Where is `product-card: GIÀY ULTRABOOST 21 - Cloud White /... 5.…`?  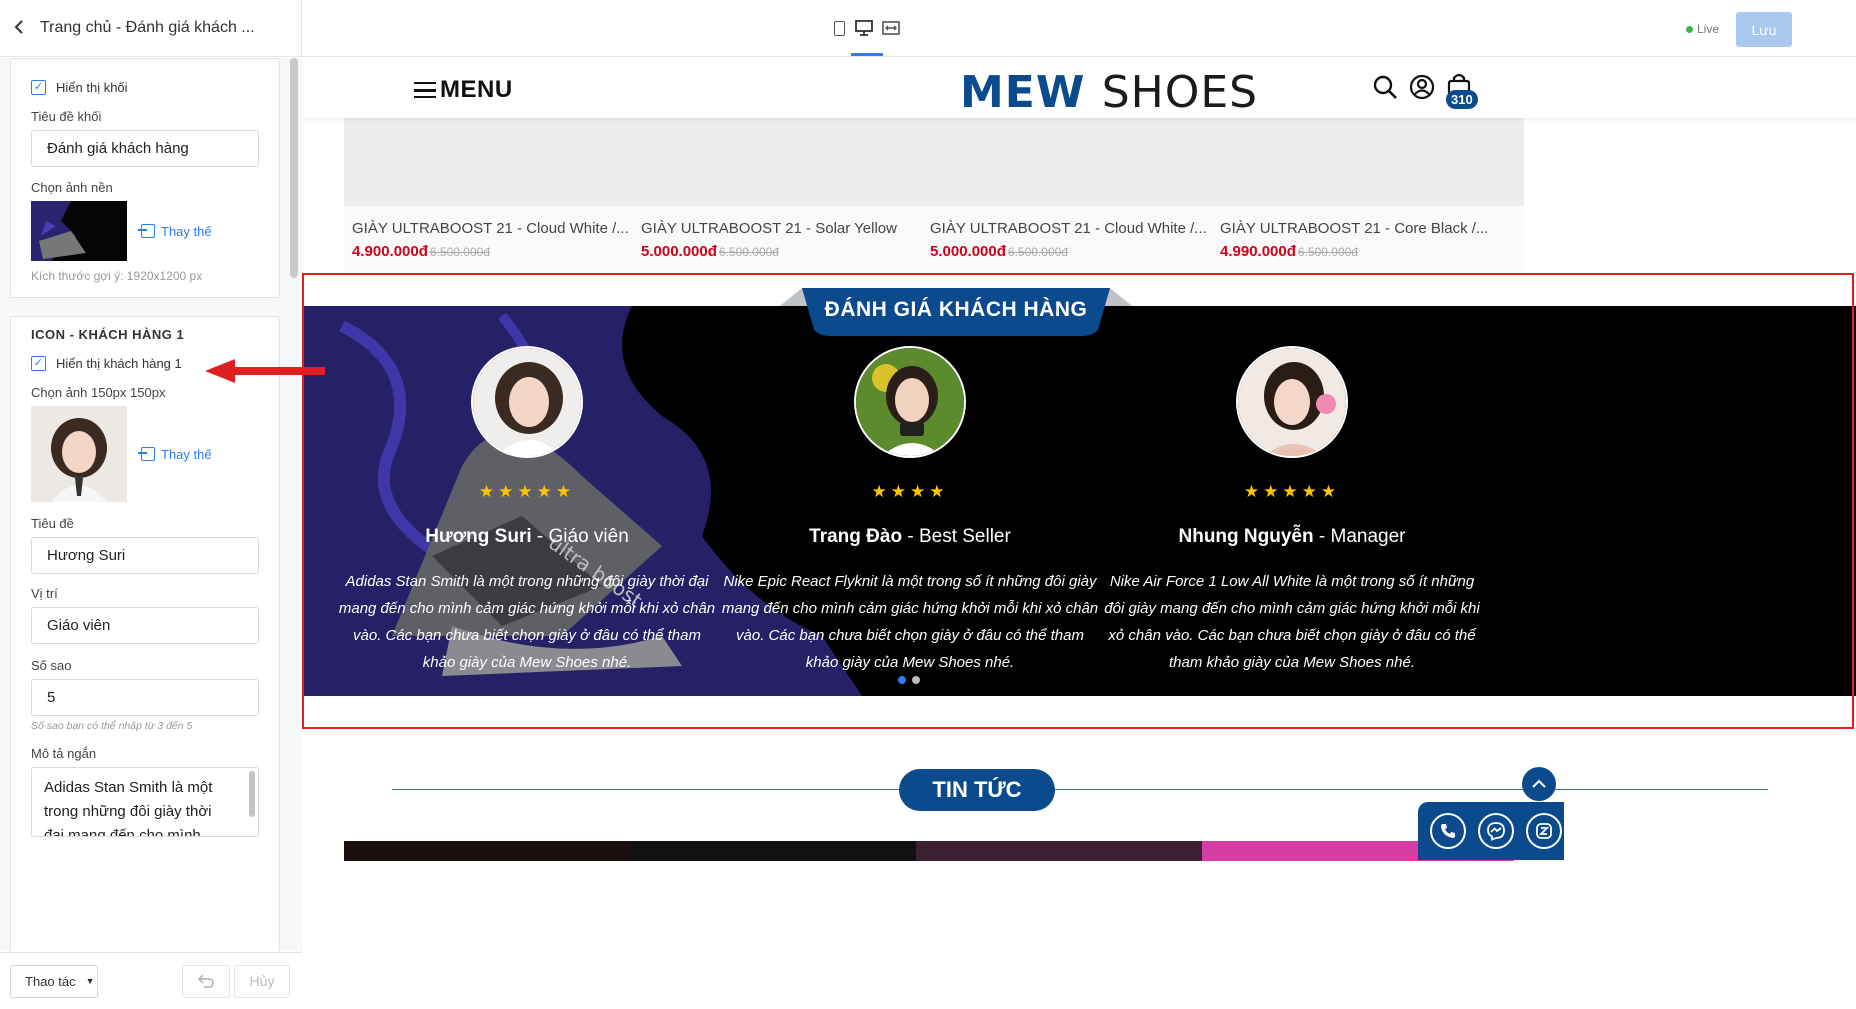 product-card: GIÀY ULTRABOOST 21 - Cloud White /... 5.… is located at coordinates (1078, 195).